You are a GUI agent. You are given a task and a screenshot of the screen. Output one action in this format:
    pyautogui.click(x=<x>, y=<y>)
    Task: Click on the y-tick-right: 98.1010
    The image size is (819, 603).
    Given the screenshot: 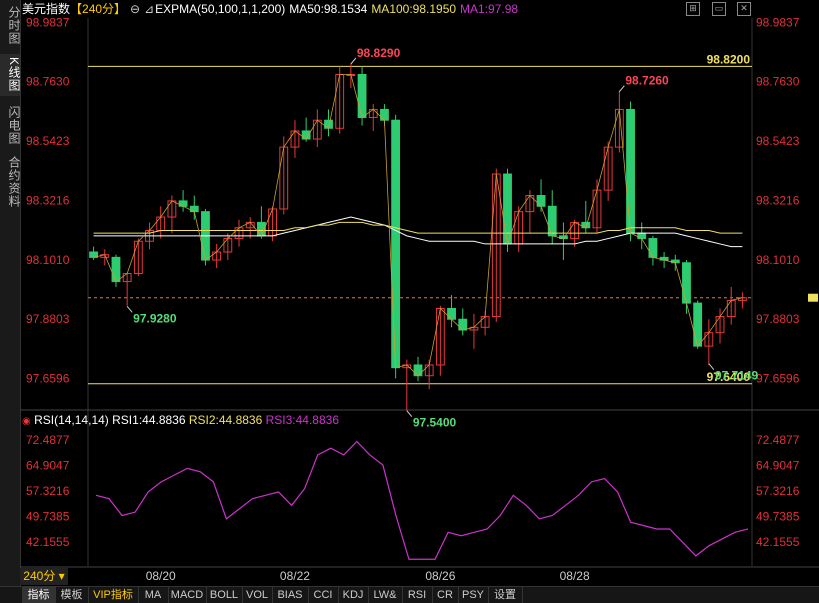 What is the action you would take?
    pyautogui.click(x=778, y=260)
    